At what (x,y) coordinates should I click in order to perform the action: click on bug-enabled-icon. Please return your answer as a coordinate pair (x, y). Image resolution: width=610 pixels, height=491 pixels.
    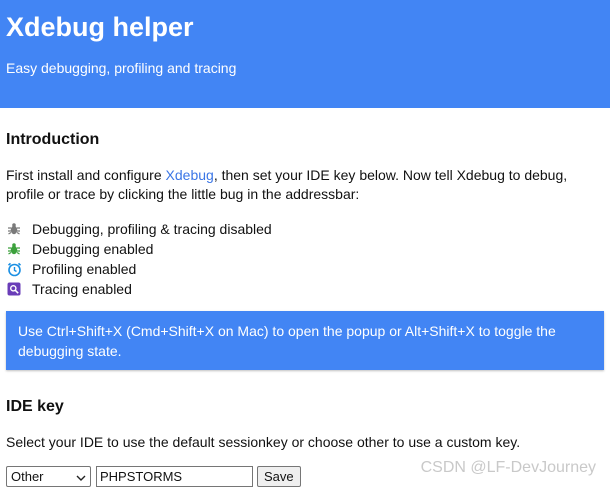
    Looking at the image, I should click on (14, 249).